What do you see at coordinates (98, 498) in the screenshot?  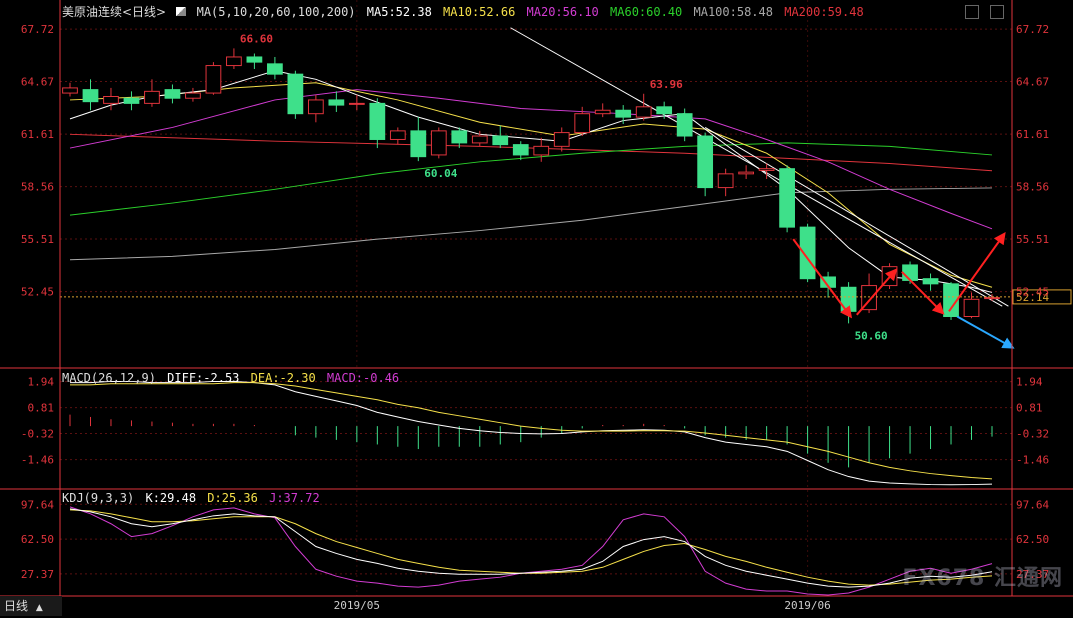 I see `kdj-prefix: KDJ(9,3,3)` at bounding box center [98, 498].